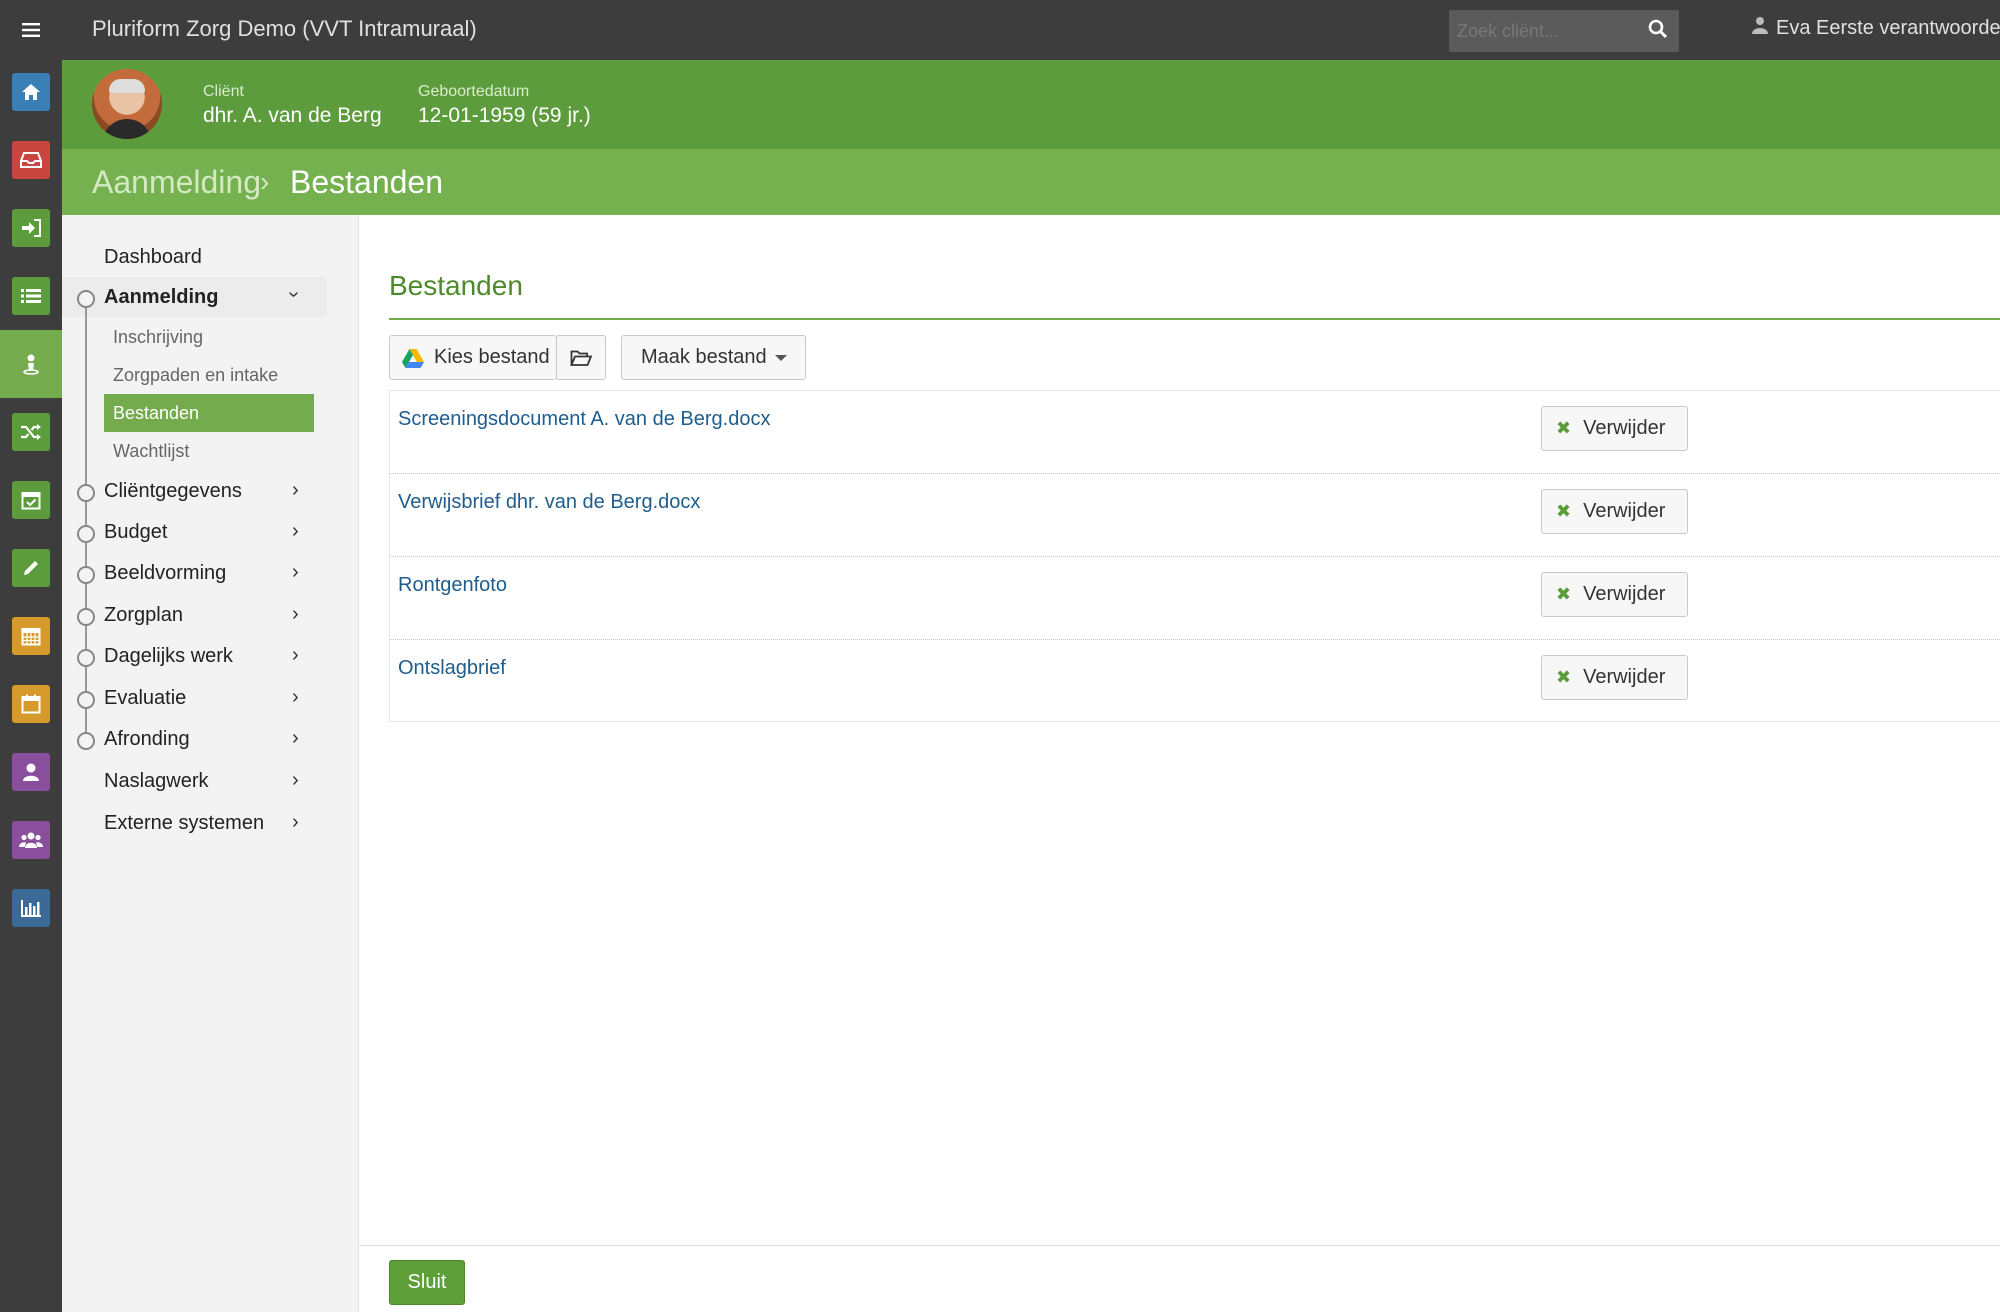 This screenshot has width=2000, height=1312. I want to click on nav-item-evaluatie: Evaluatie ›, so click(210, 698).